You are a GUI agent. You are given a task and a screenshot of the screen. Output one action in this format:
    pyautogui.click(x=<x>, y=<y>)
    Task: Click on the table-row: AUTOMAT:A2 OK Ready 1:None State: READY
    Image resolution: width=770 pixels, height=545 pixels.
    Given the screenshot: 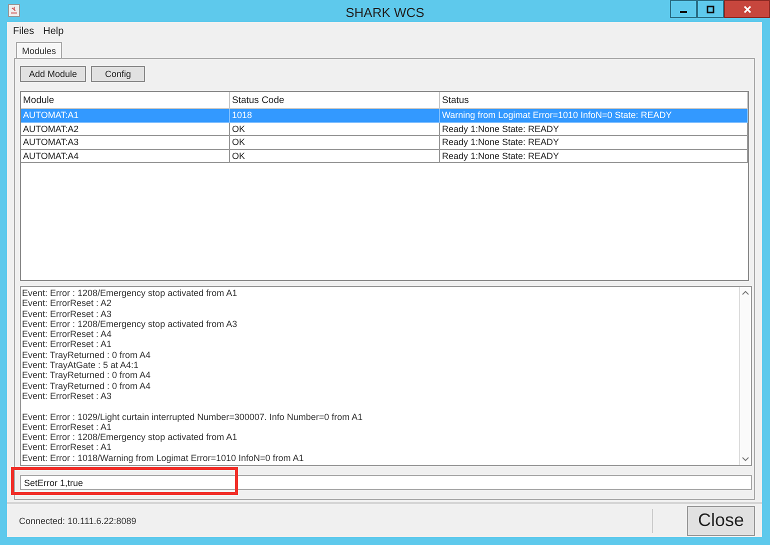 What is the action you would take?
    pyautogui.click(x=384, y=129)
    